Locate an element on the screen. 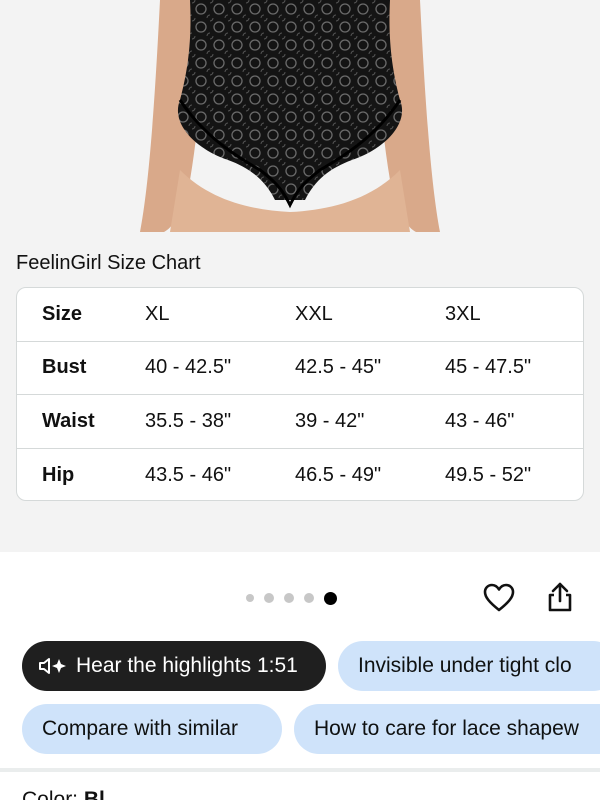 The width and height of the screenshot is (600, 800). table-header-cell: XL is located at coordinates (157, 313).